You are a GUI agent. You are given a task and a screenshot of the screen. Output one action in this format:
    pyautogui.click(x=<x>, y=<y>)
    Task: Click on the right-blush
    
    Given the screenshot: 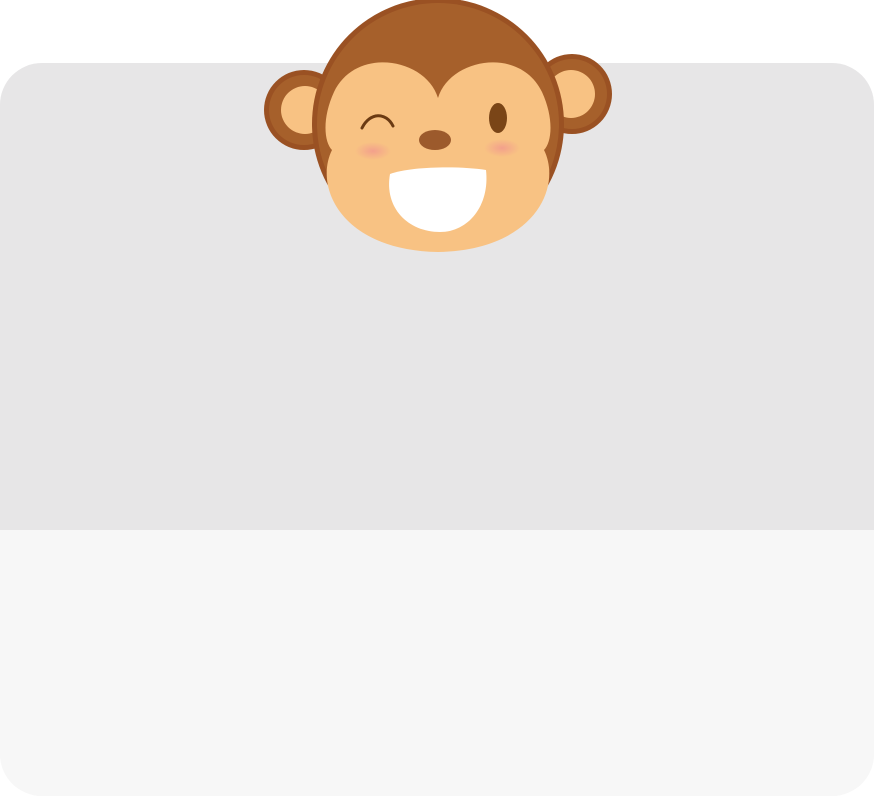 What is the action you would take?
    pyautogui.click(x=502, y=148)
    